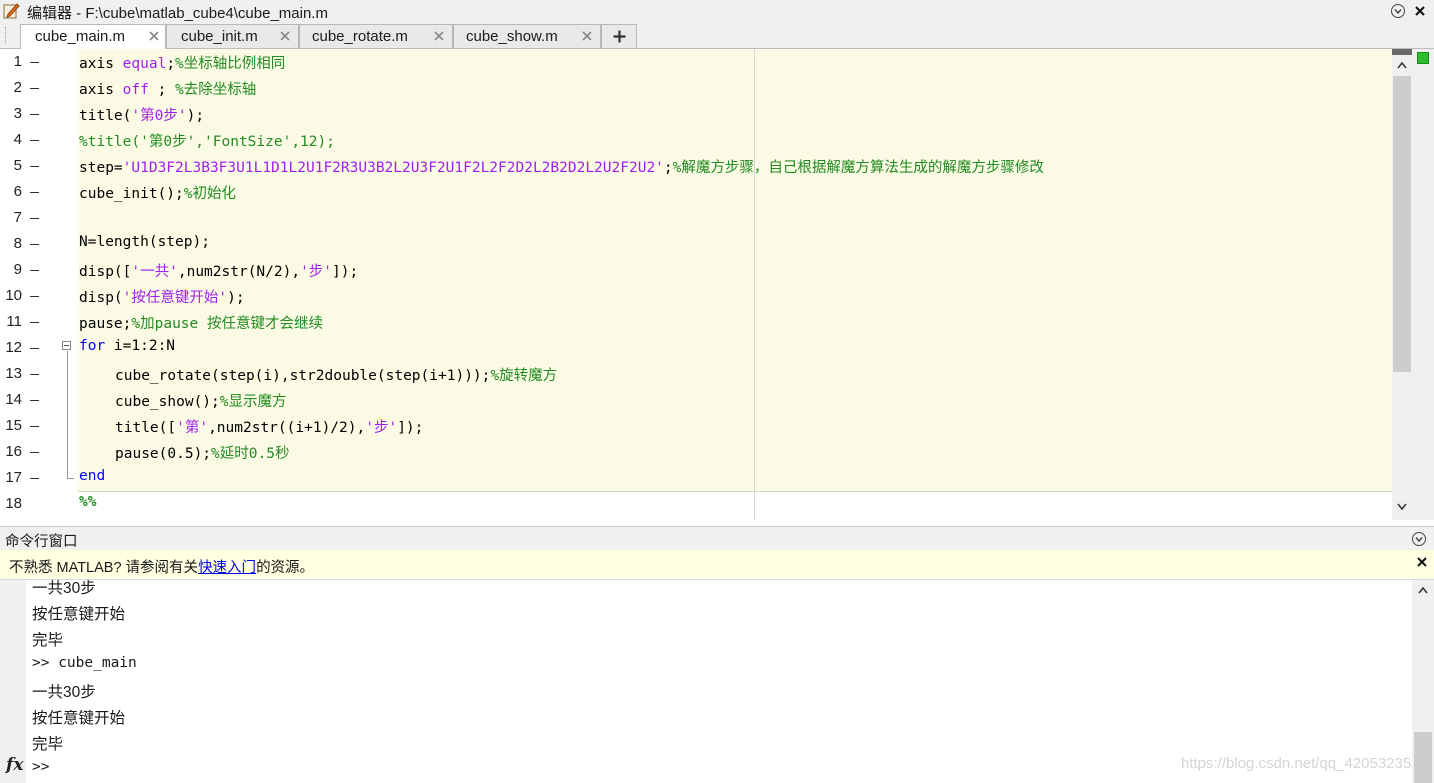 This screenshot has width=1434, height=783. Describe the element at coordinates (67, 414) in the screenshot. I see `fold-guide` at that location.